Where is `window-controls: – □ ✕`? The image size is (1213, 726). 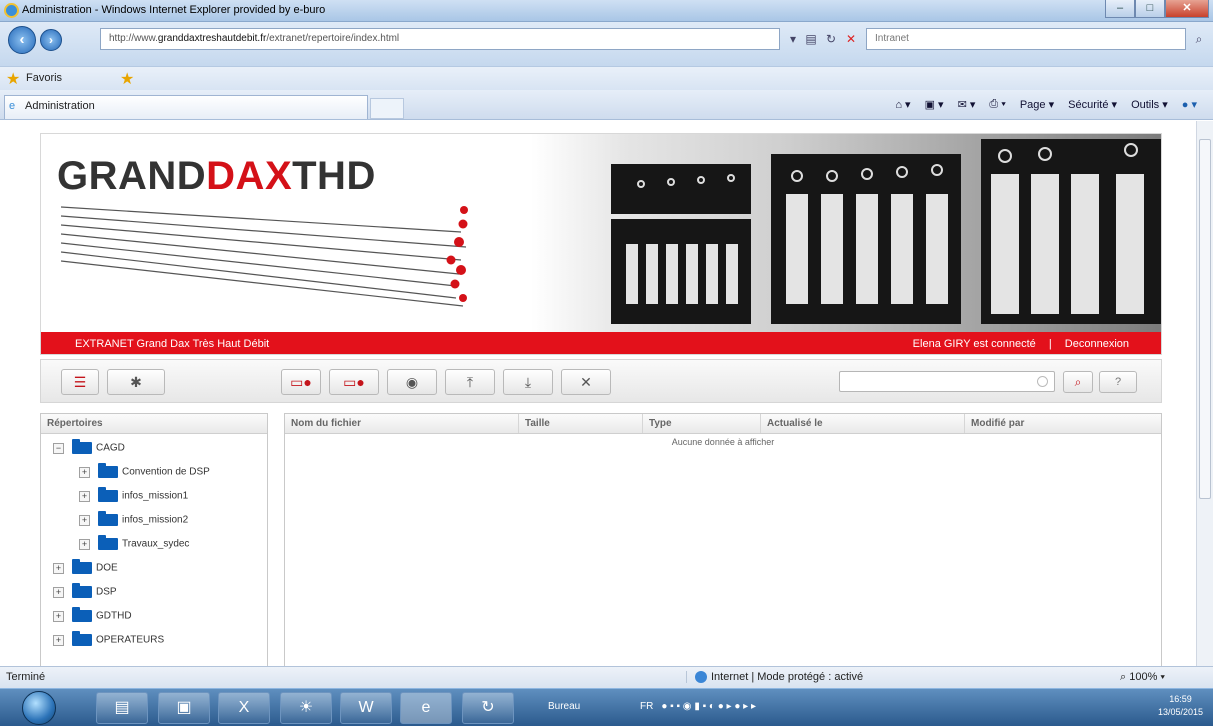
window-controls: – □ ✕ is located at coordinates (1157, 10).